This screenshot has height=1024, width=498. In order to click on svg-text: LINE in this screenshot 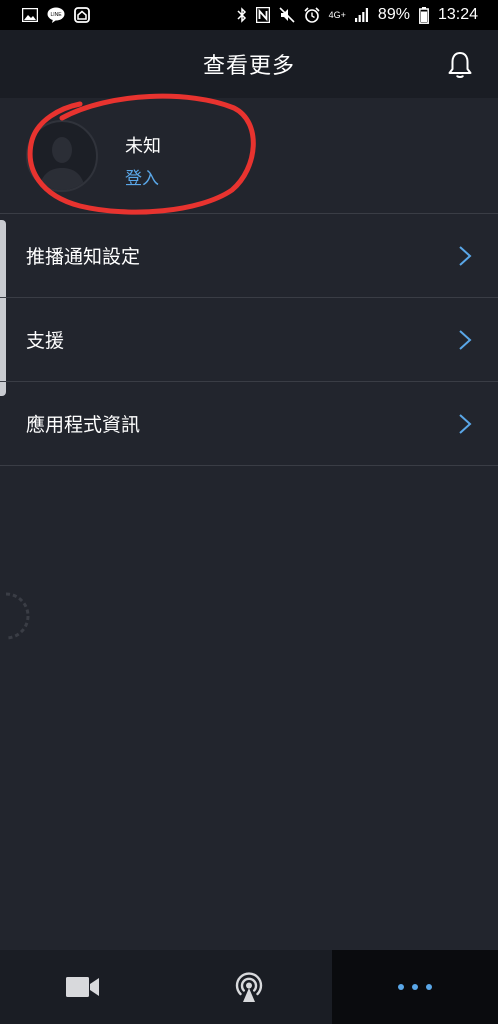, I will do `click(56, 15)`.